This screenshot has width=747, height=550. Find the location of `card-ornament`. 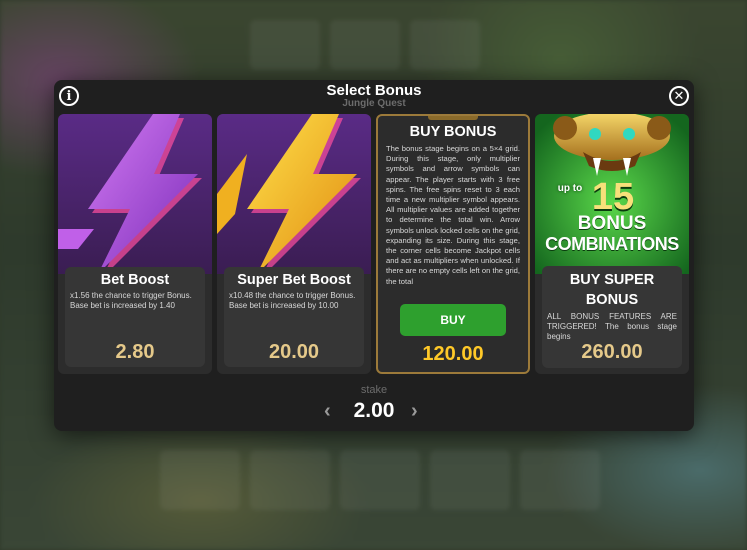

card-ornament is located at coordinates (453, 118).